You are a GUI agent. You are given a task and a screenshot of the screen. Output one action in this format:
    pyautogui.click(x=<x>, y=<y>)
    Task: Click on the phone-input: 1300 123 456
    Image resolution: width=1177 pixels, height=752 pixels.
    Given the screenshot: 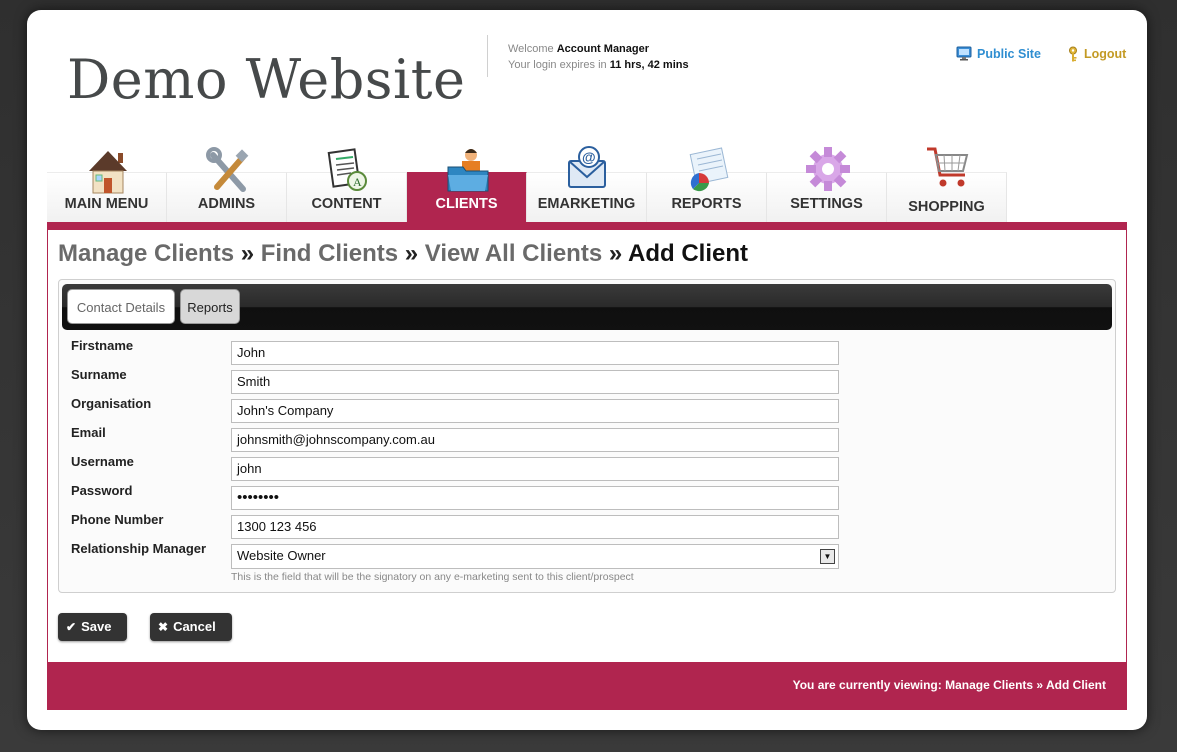 What is the action you would take?
    pyautogui.click(x=535, y=527)
    